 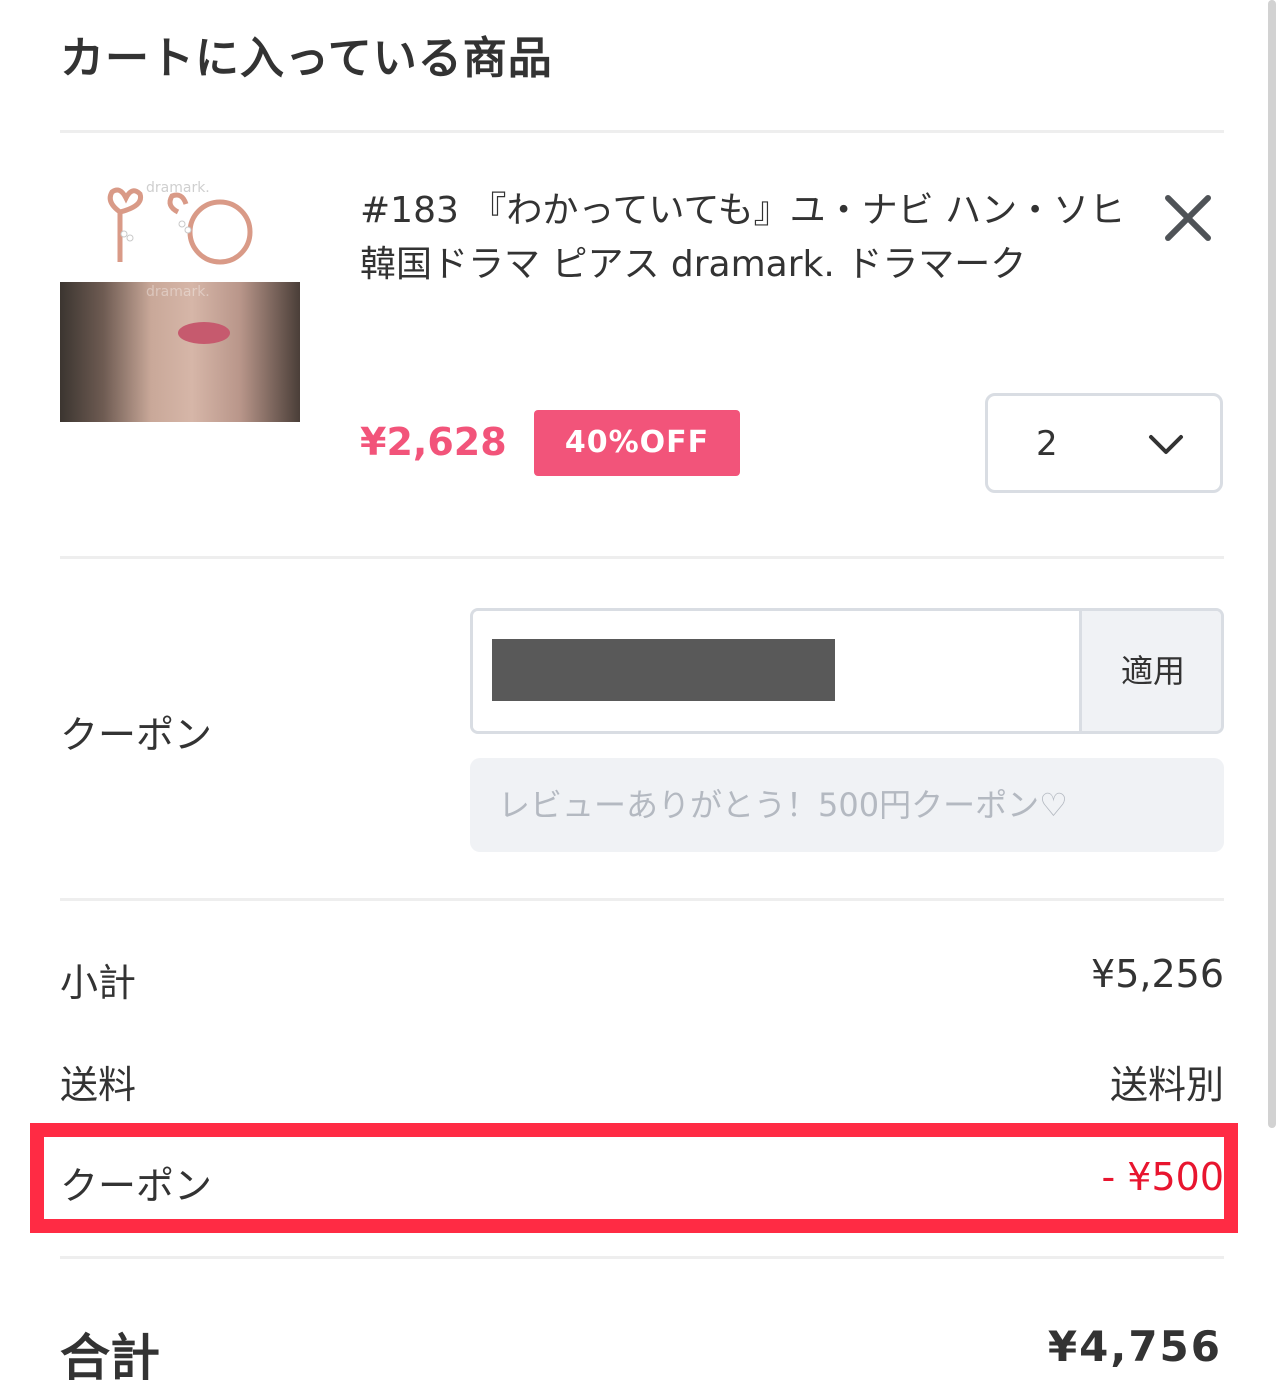 What do you see at coordinates (178, 188) in the screenshot?
I see `image-watermark: dramark.` at bounding box center [178, 188].